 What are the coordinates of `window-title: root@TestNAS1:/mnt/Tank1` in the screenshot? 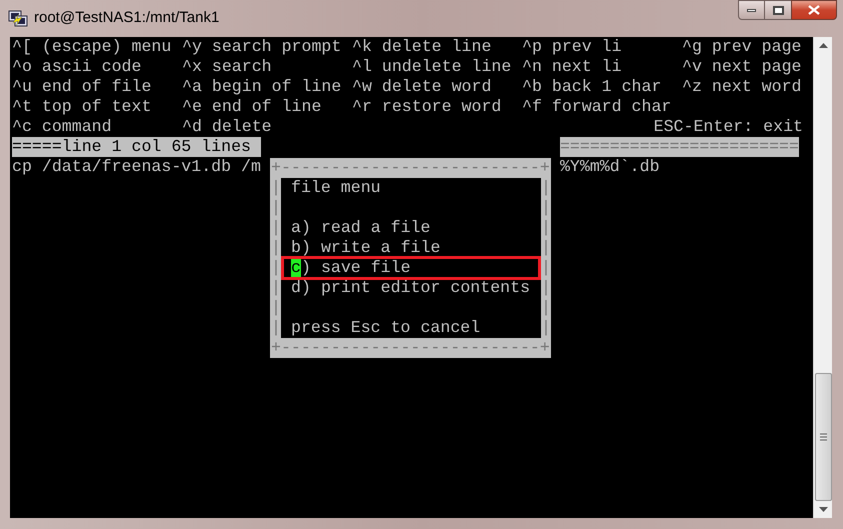 It's located at (127, 18).